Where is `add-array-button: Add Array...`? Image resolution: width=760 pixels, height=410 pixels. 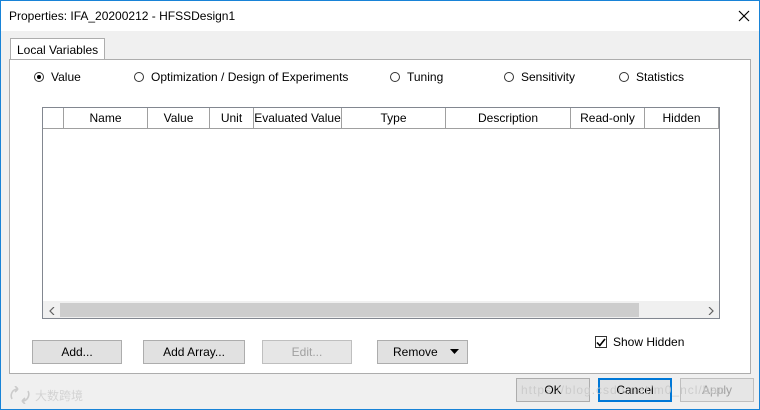 add-array-button: Add Array... is located at coordinates (194, 352).